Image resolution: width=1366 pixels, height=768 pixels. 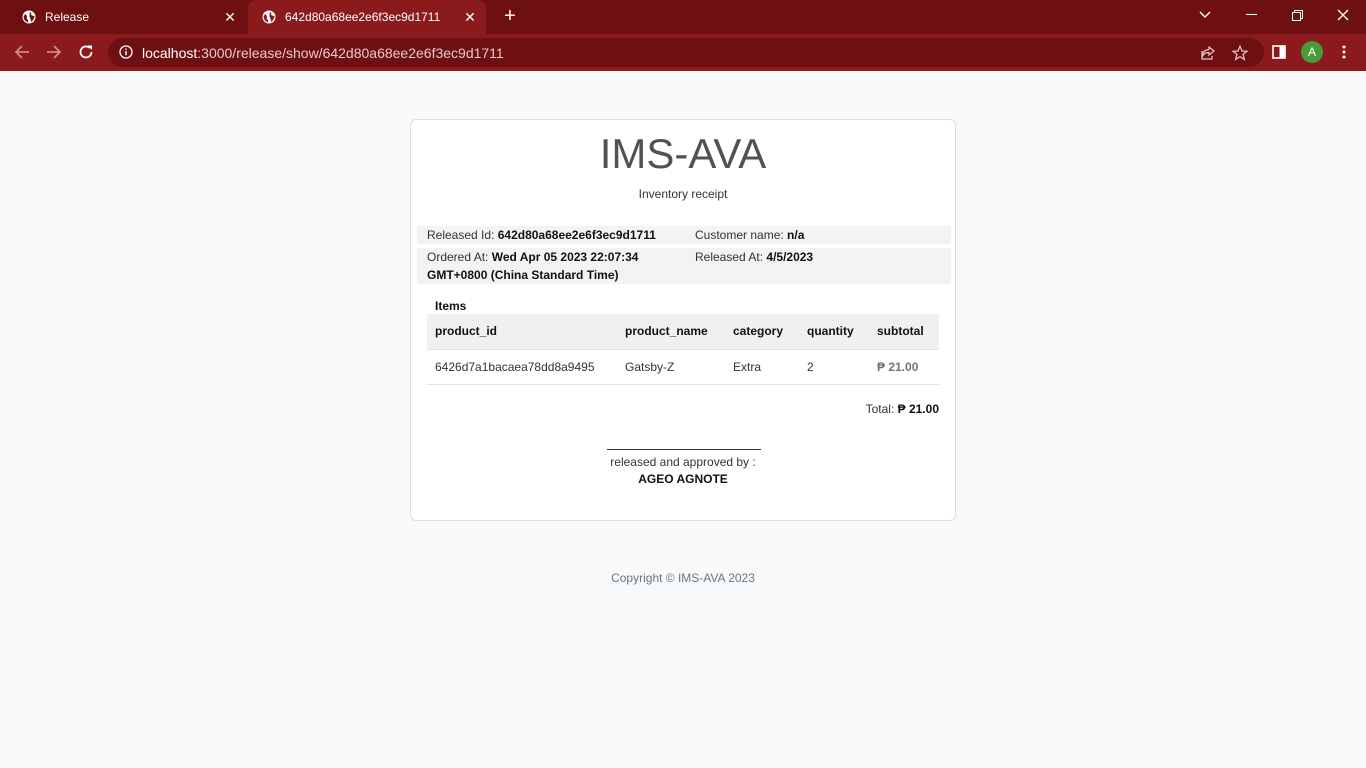 I want to click on customer-name-value: n/a, so click(x=796, y=235).